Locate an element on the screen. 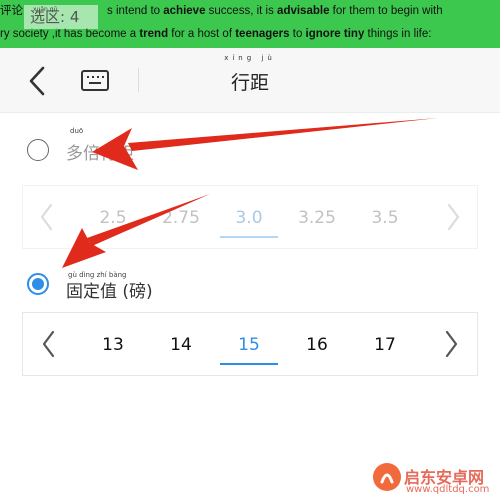 Image resolution: width=500 pixels, height=500 pixels. multiple-spacing-ruby: duō is located at coordinates (77, 131).